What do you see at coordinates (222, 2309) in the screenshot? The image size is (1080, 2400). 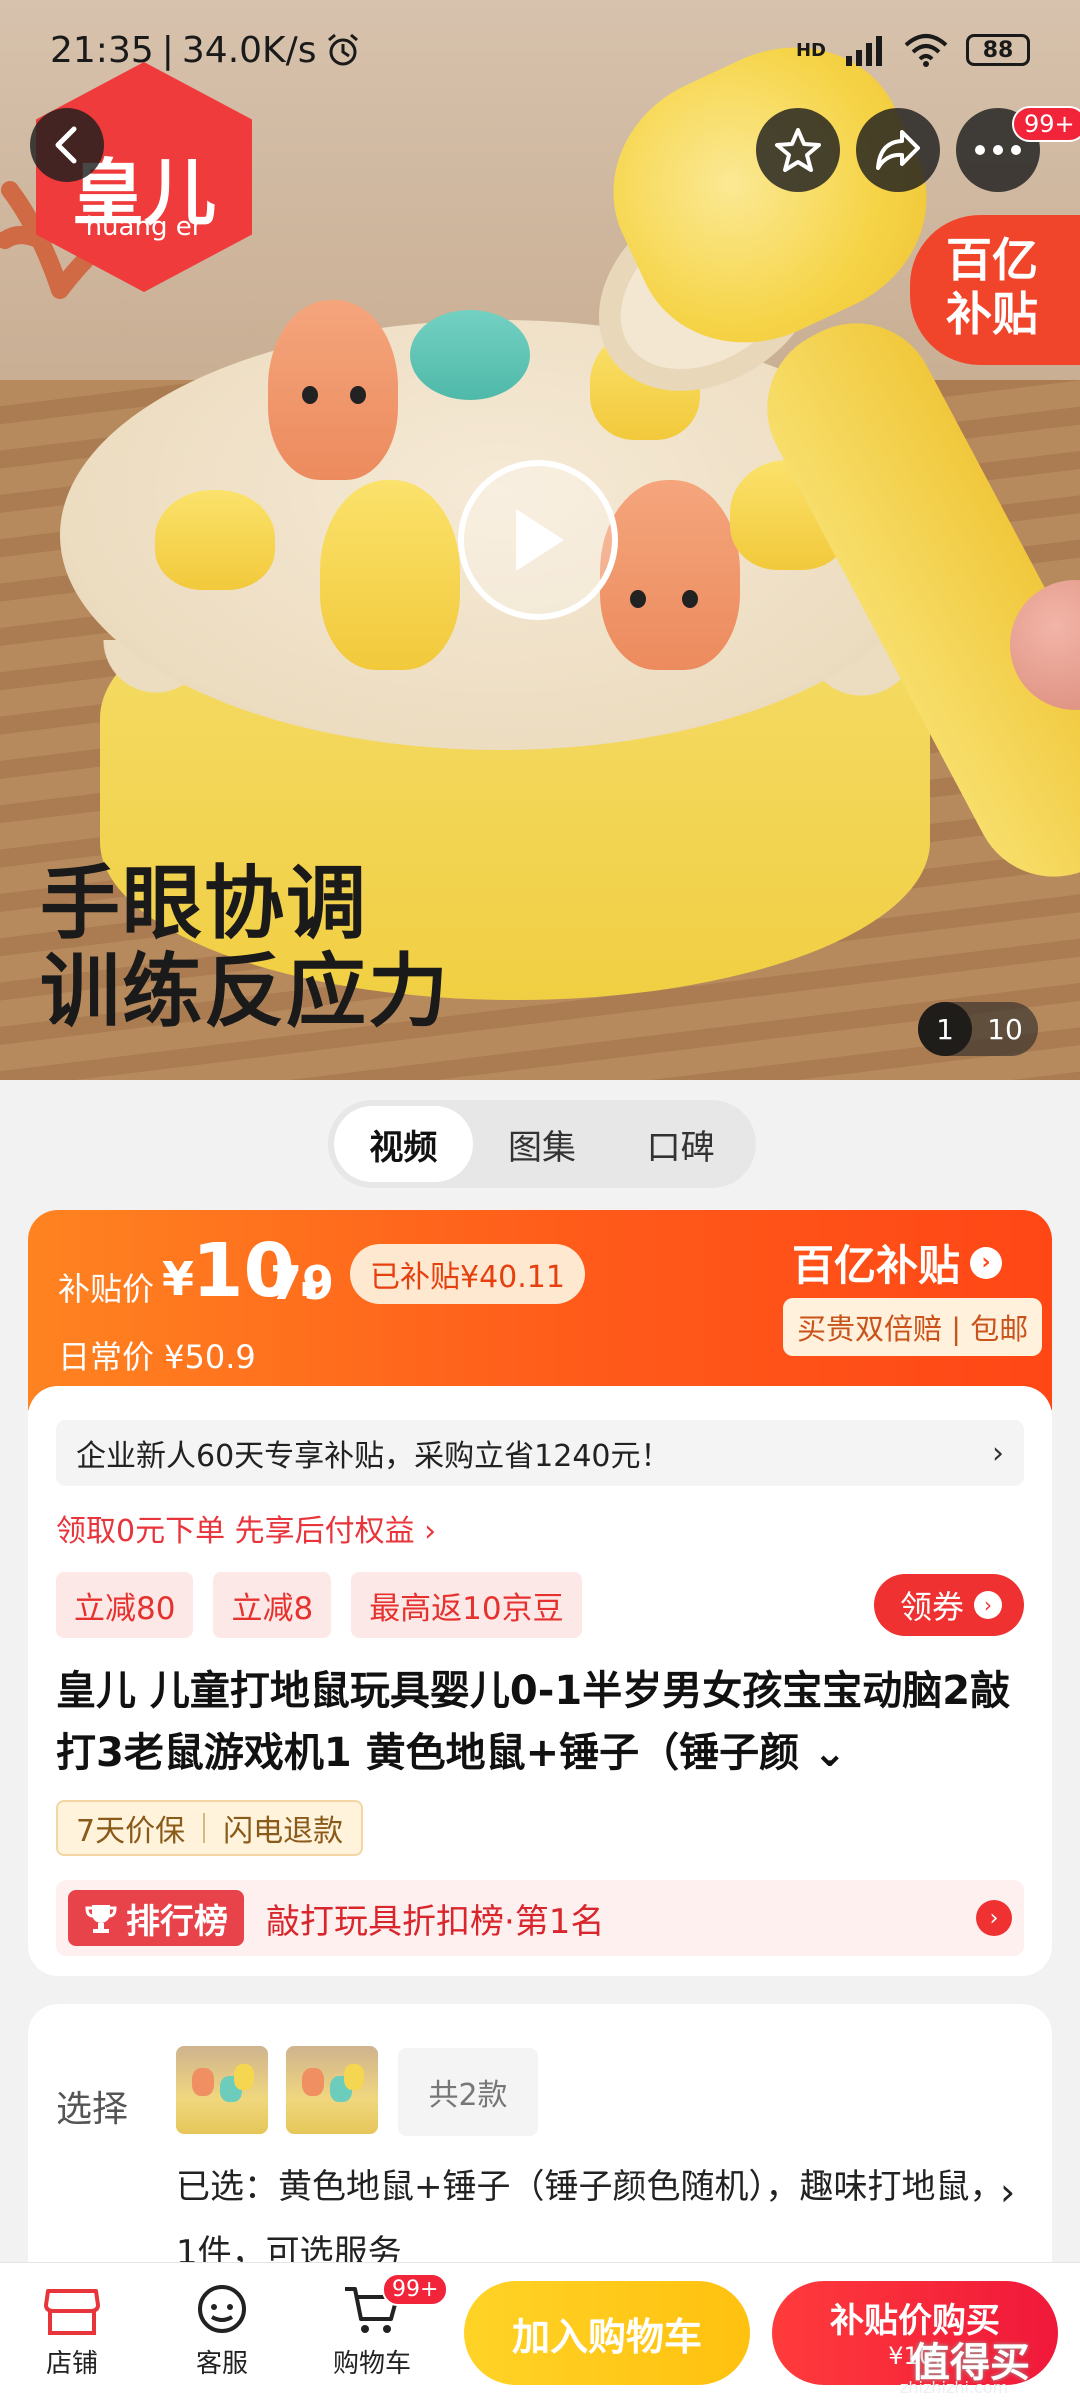 I see `customer-service-icon` at bounding box center [222, 2309].